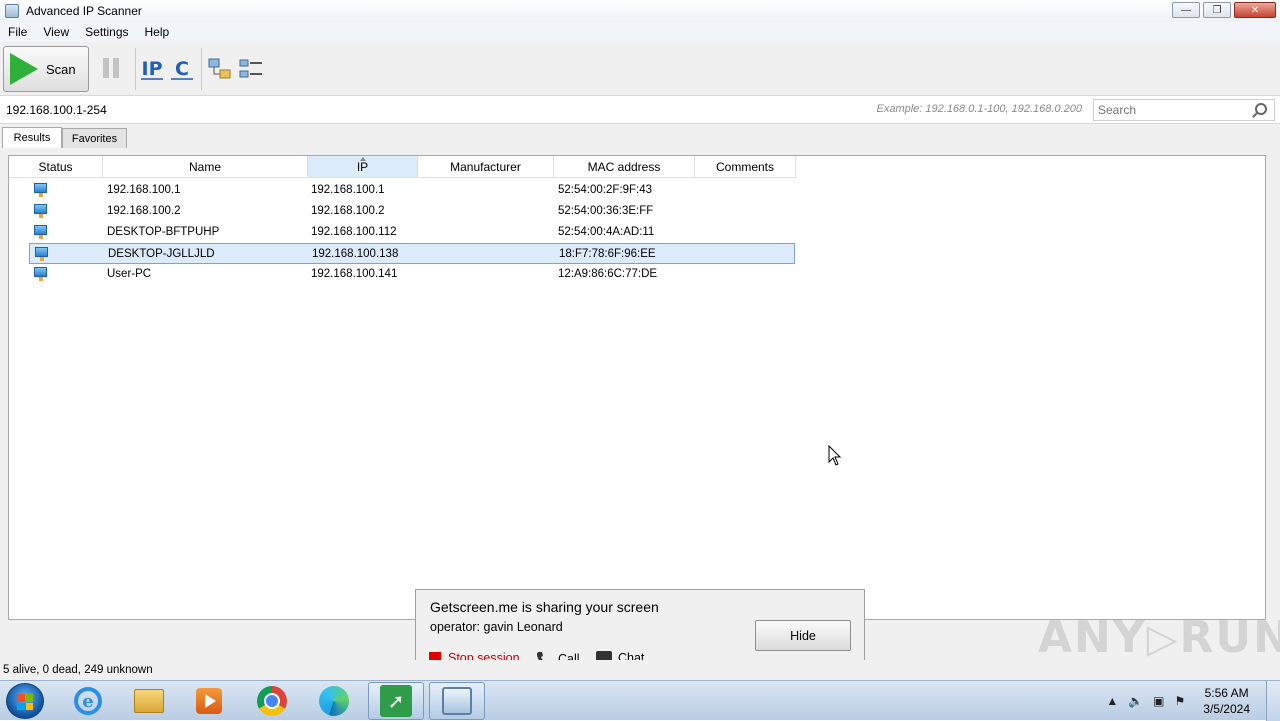  I want to click on collapse-all-icon, so click(251, 69).